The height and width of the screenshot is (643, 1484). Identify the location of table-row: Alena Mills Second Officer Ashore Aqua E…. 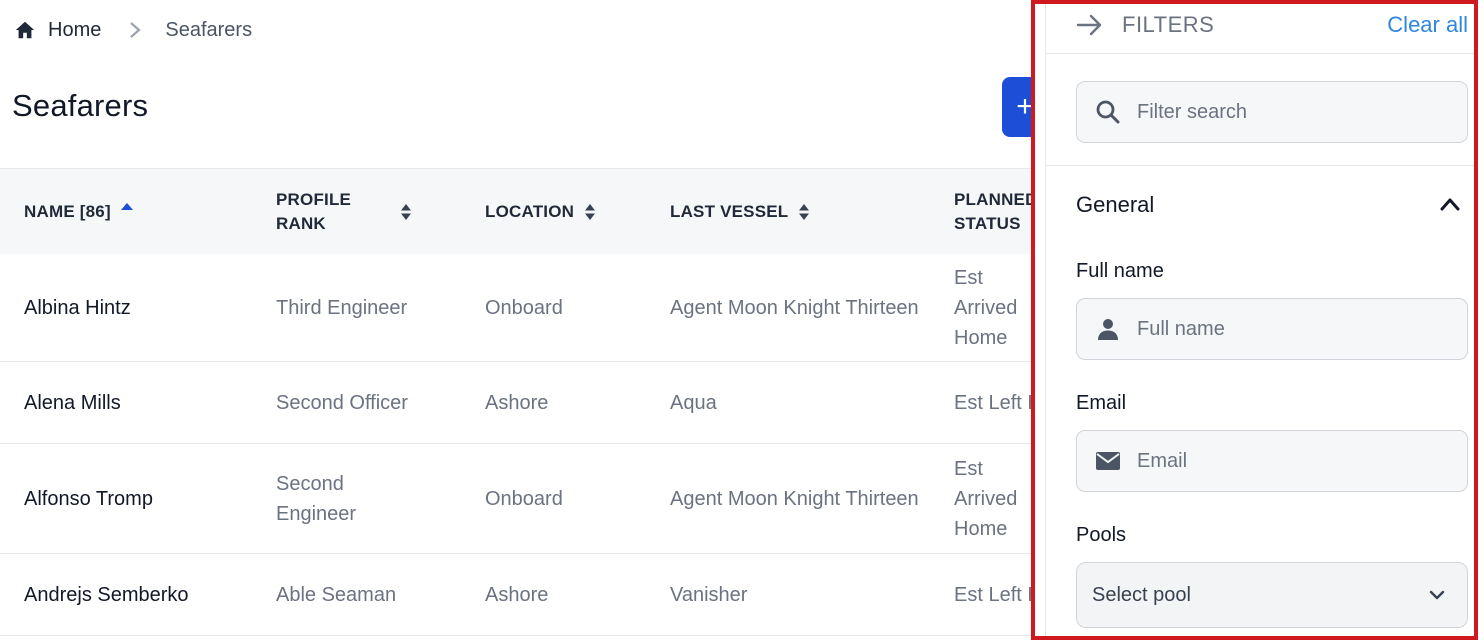
(540, 403).